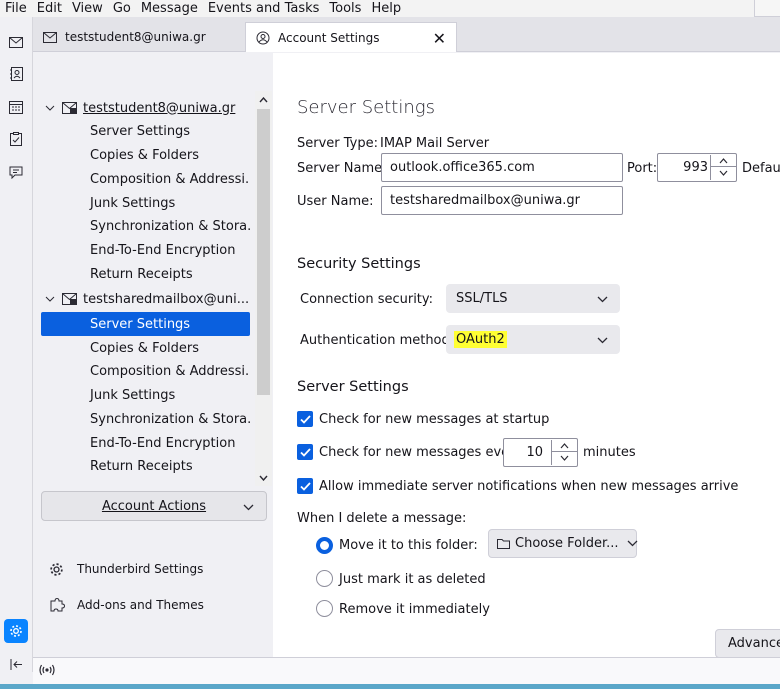 The image size is (780, 689). I want to click on tree-item-server-settings: Server Settings, so click(145, 131).